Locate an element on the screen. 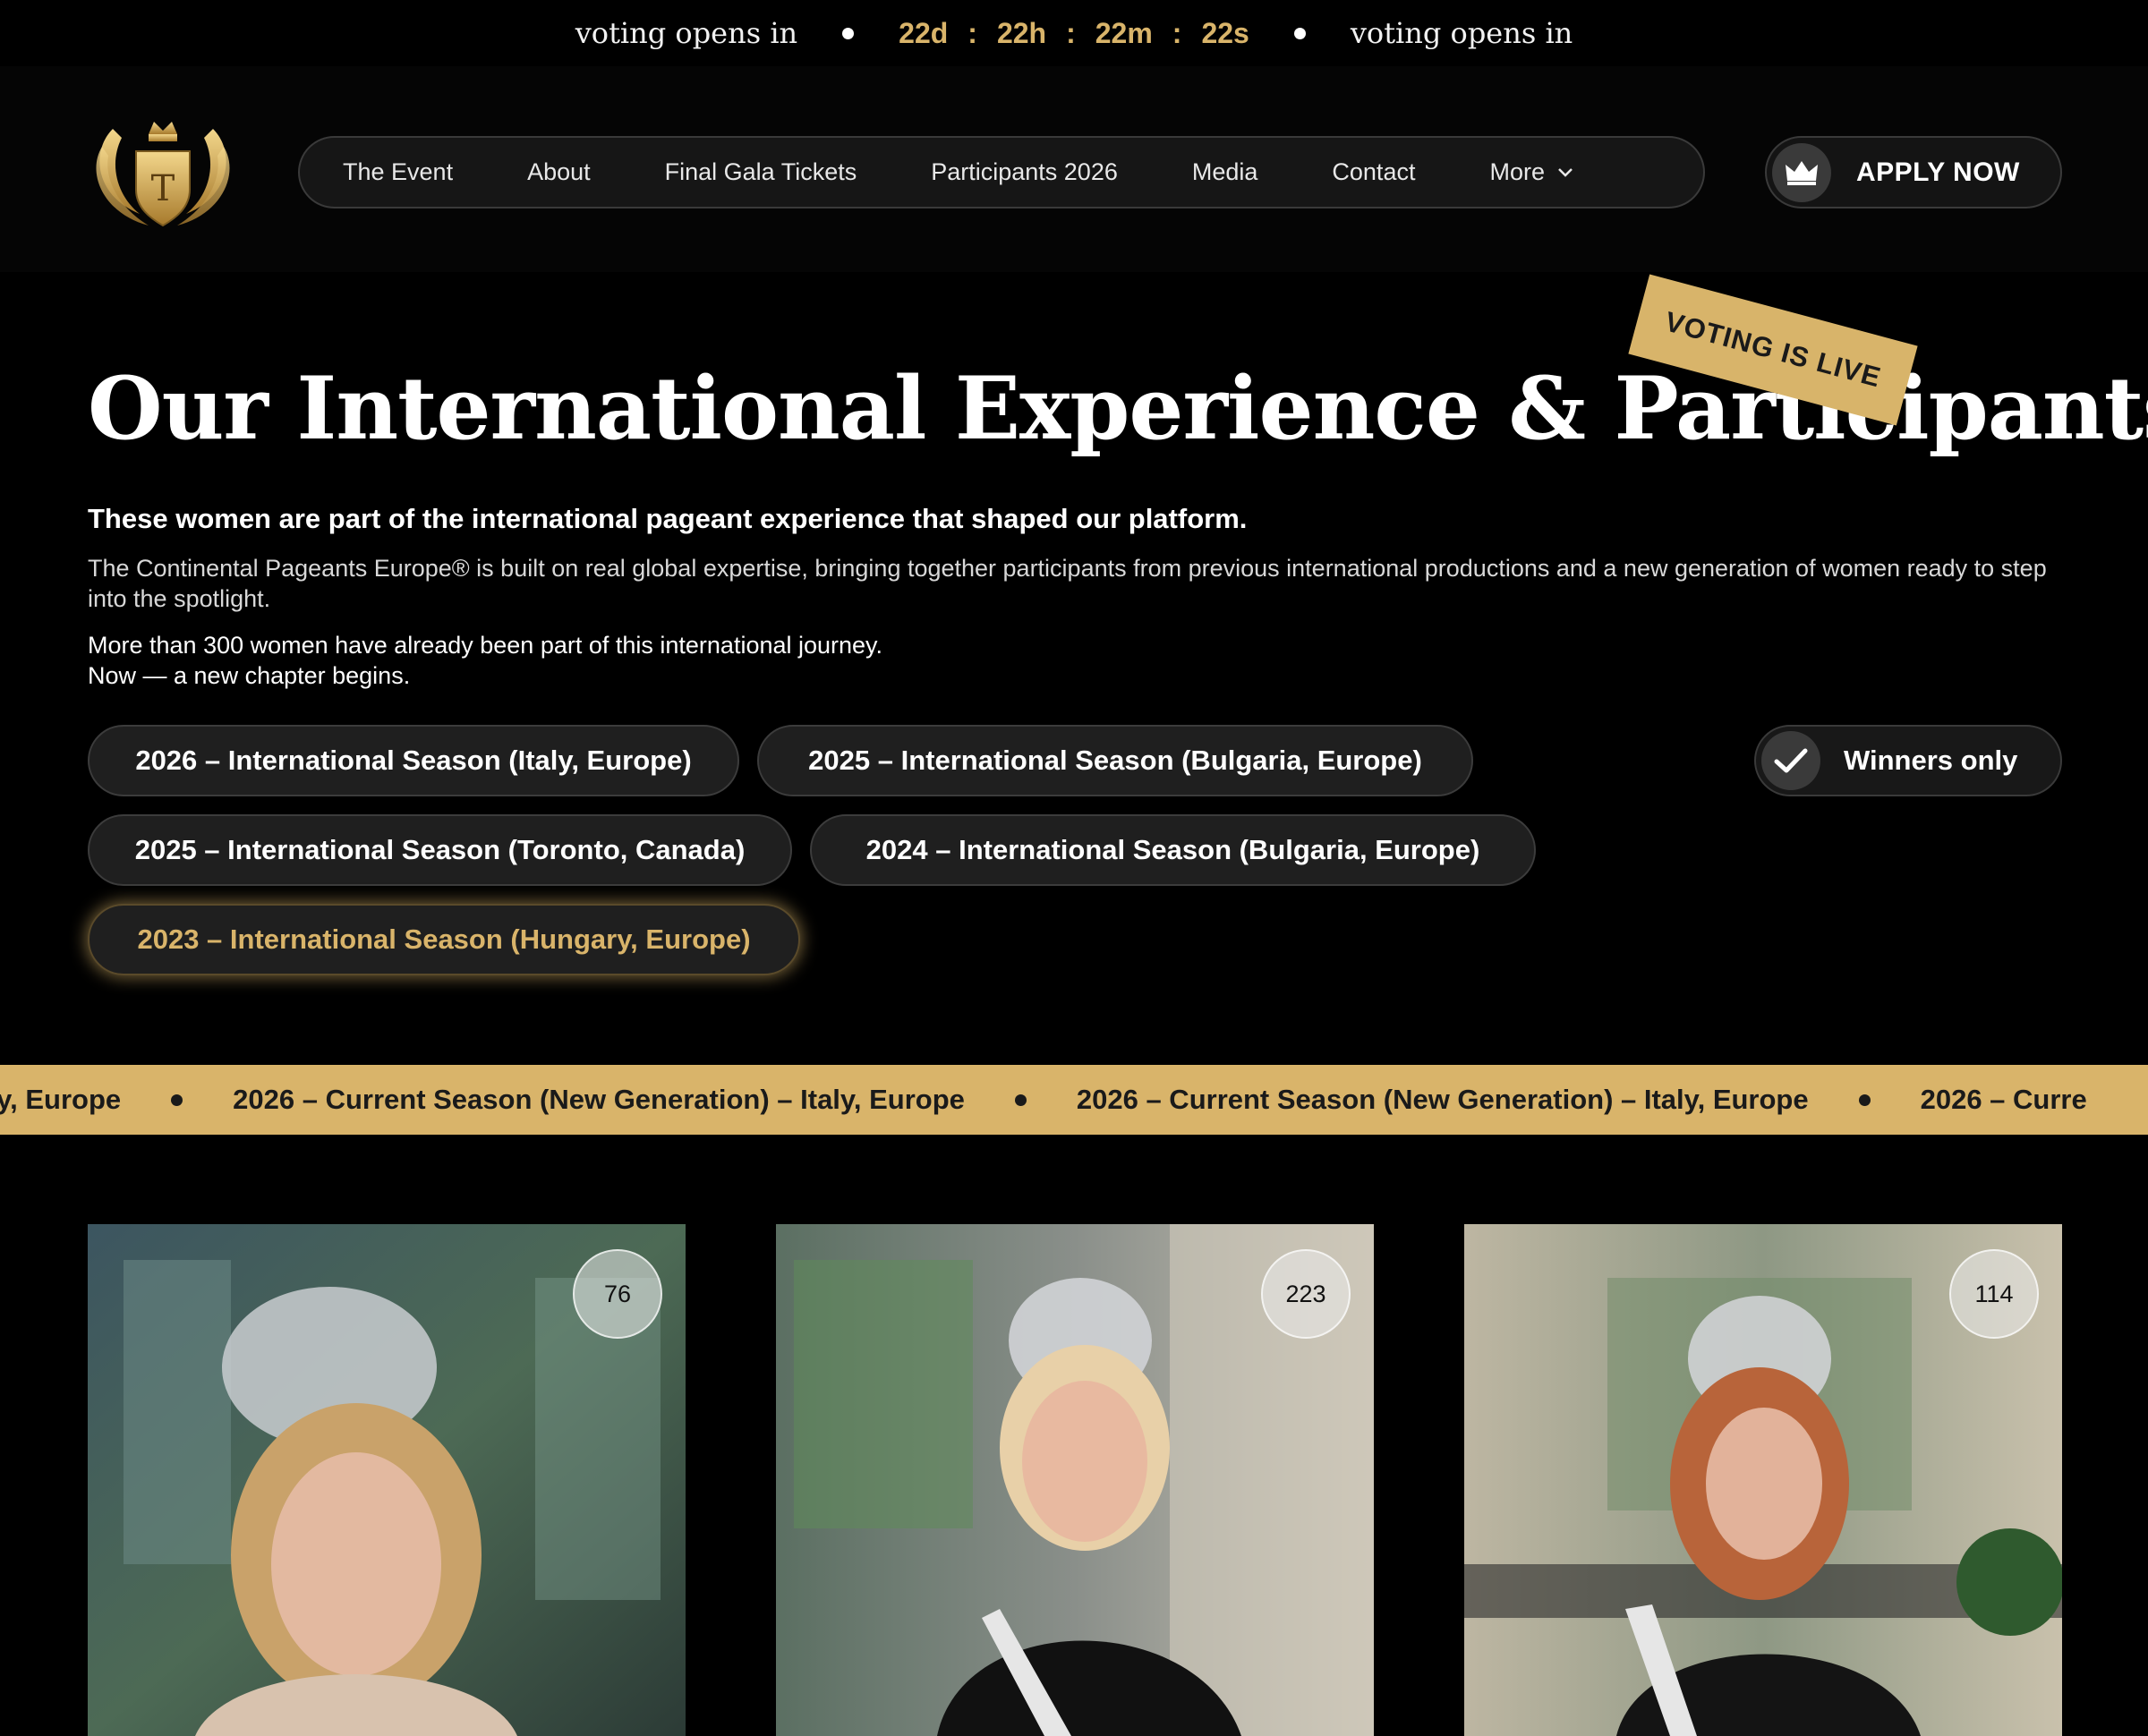 The height and width of the screenshot is (1736, 2148). countdown-timer: 22d : 22h : 22m : 22s is located at coordinates (1074, 33).